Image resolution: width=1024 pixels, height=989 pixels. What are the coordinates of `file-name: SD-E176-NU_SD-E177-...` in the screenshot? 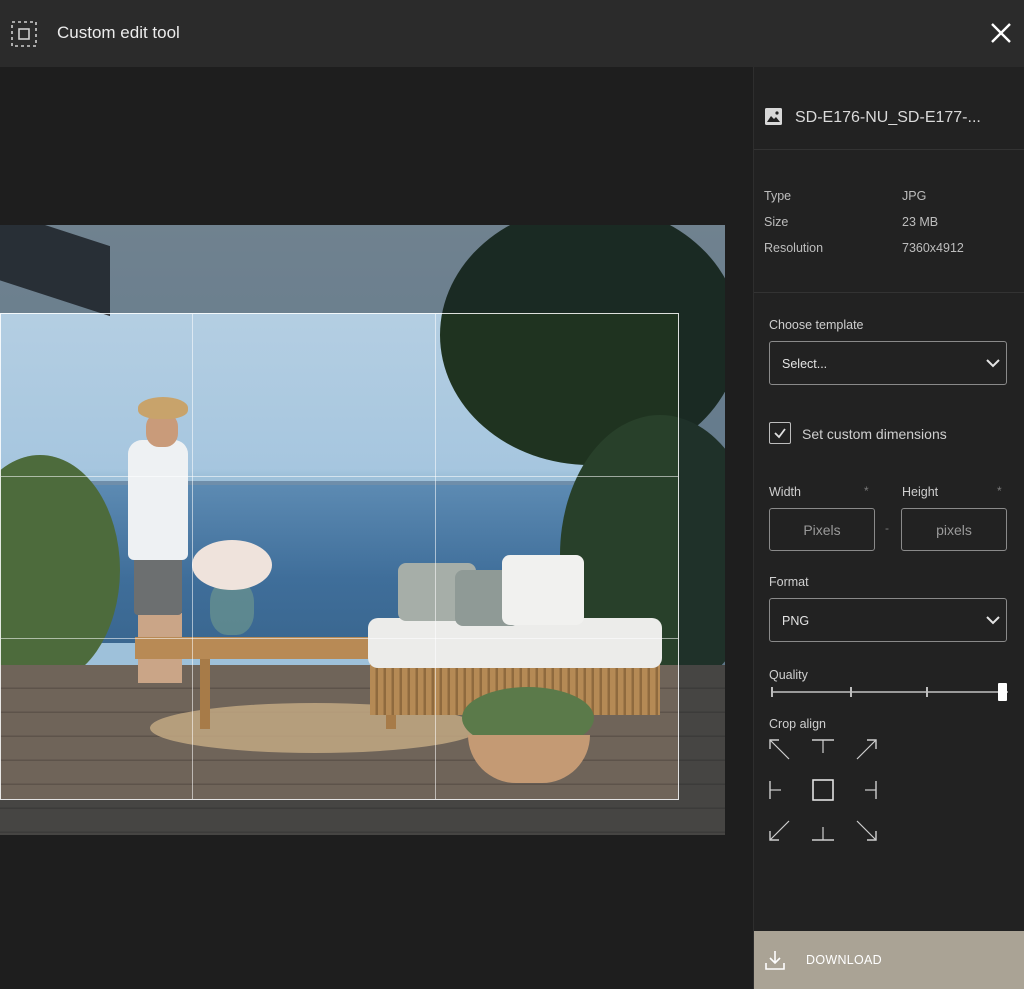 It's located at (888, 117).